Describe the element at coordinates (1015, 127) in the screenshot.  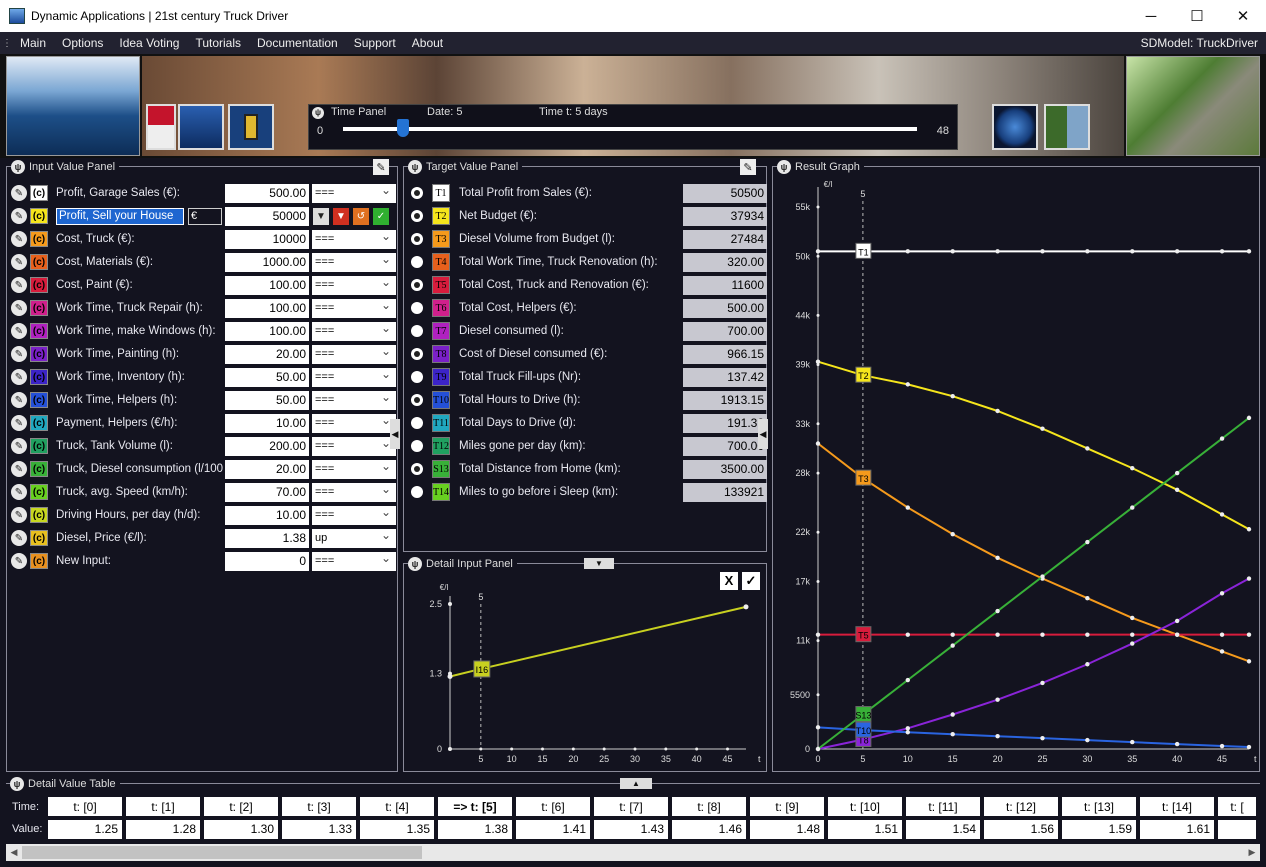
I see `earth-thumbnail` at that location.